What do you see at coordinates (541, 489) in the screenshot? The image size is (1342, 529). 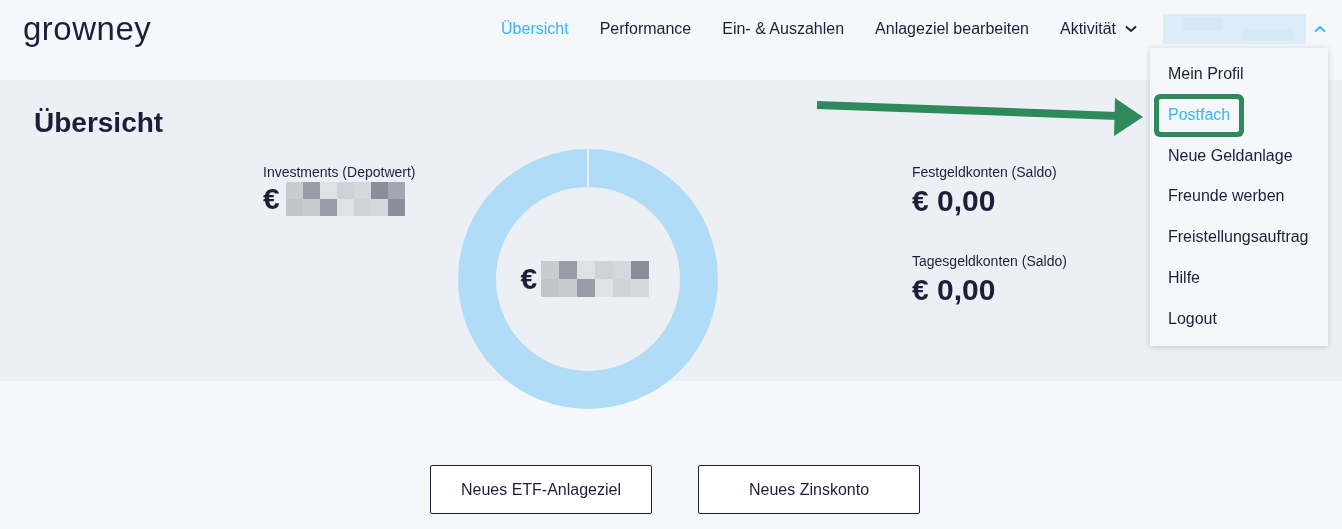 I see `action-button: Neues ETF-Anlageziel` at bounding box center [541, 489].